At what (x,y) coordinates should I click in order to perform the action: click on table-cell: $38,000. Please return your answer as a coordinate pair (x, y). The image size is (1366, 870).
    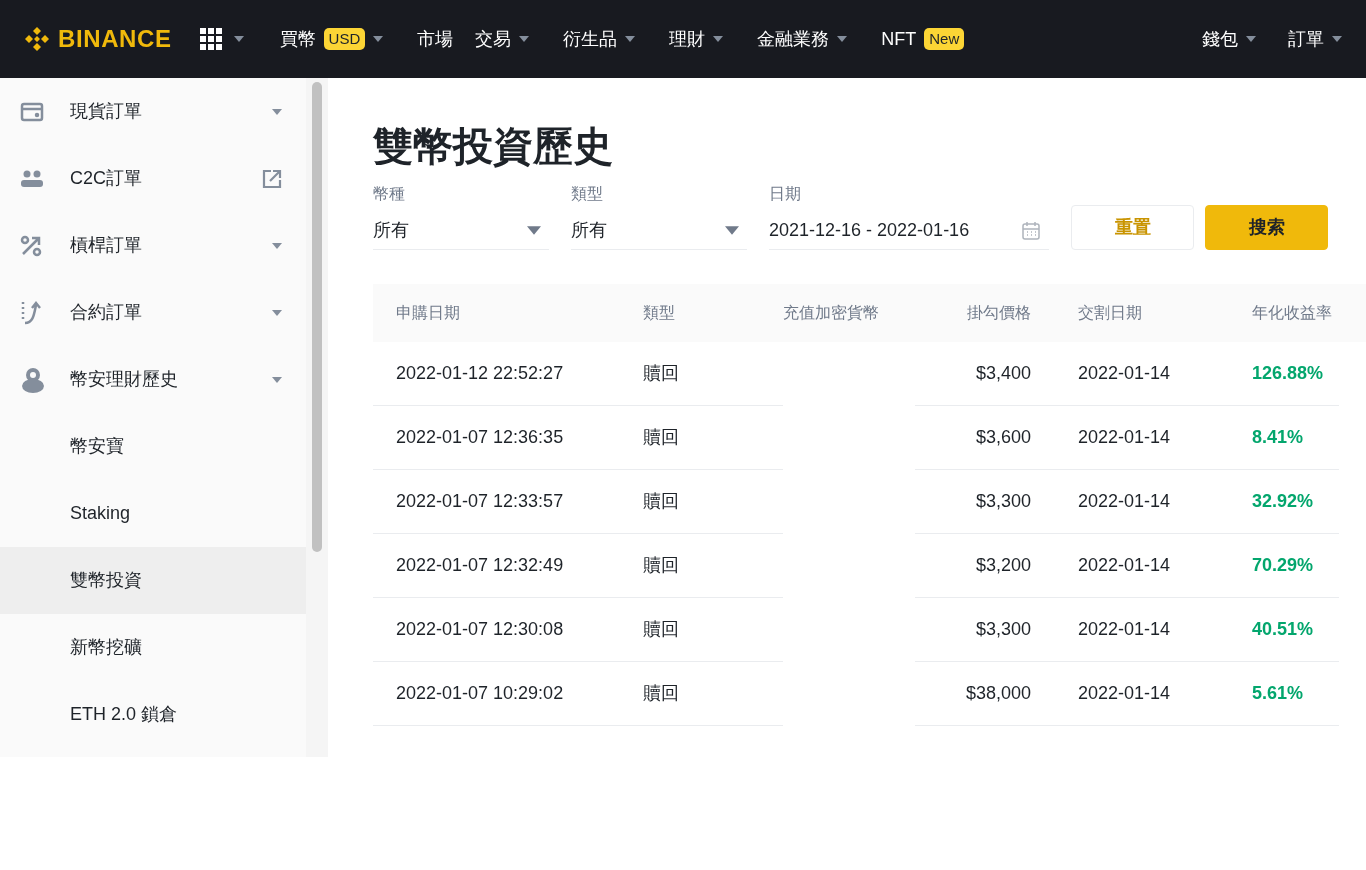
    Looking at the image, I should click on (974, 694).